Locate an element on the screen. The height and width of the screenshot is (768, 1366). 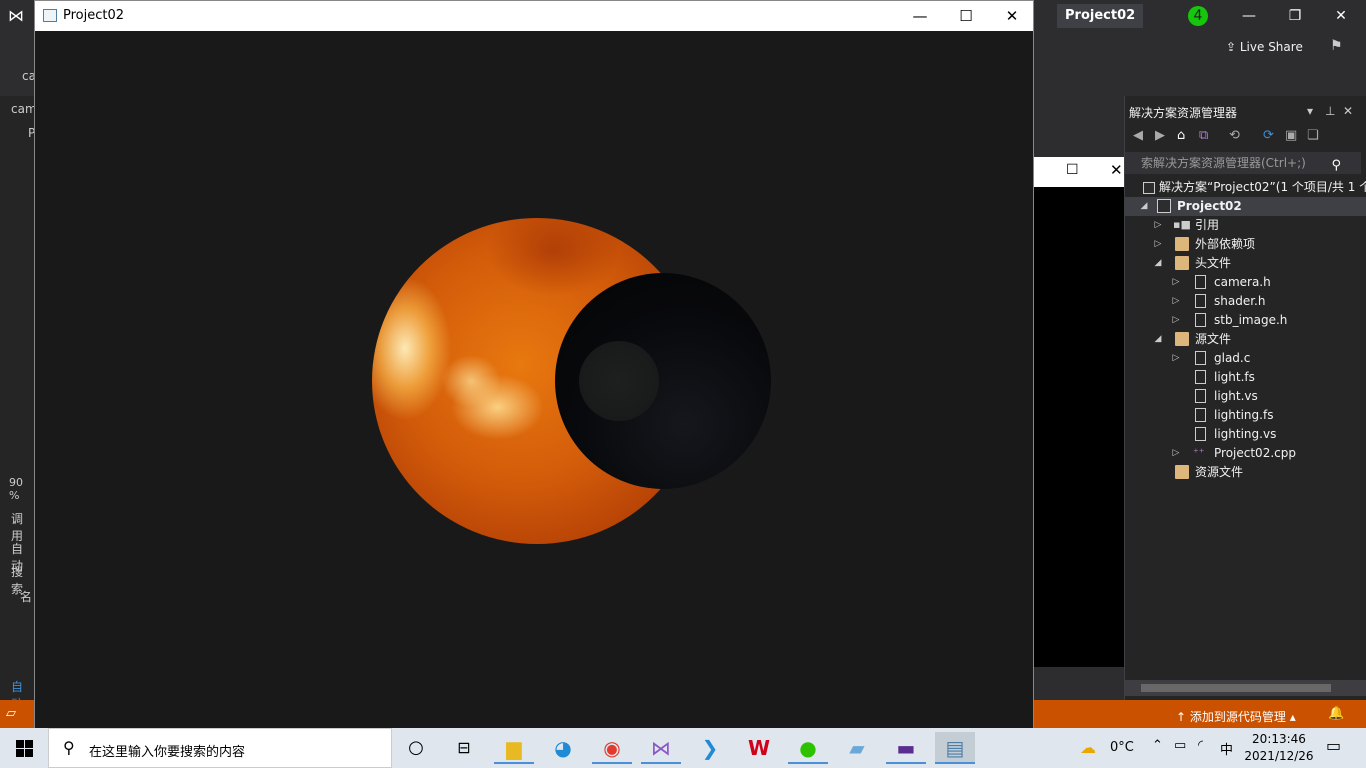
opengl-app-icon: ▤ is located at coordinates (955, 748).